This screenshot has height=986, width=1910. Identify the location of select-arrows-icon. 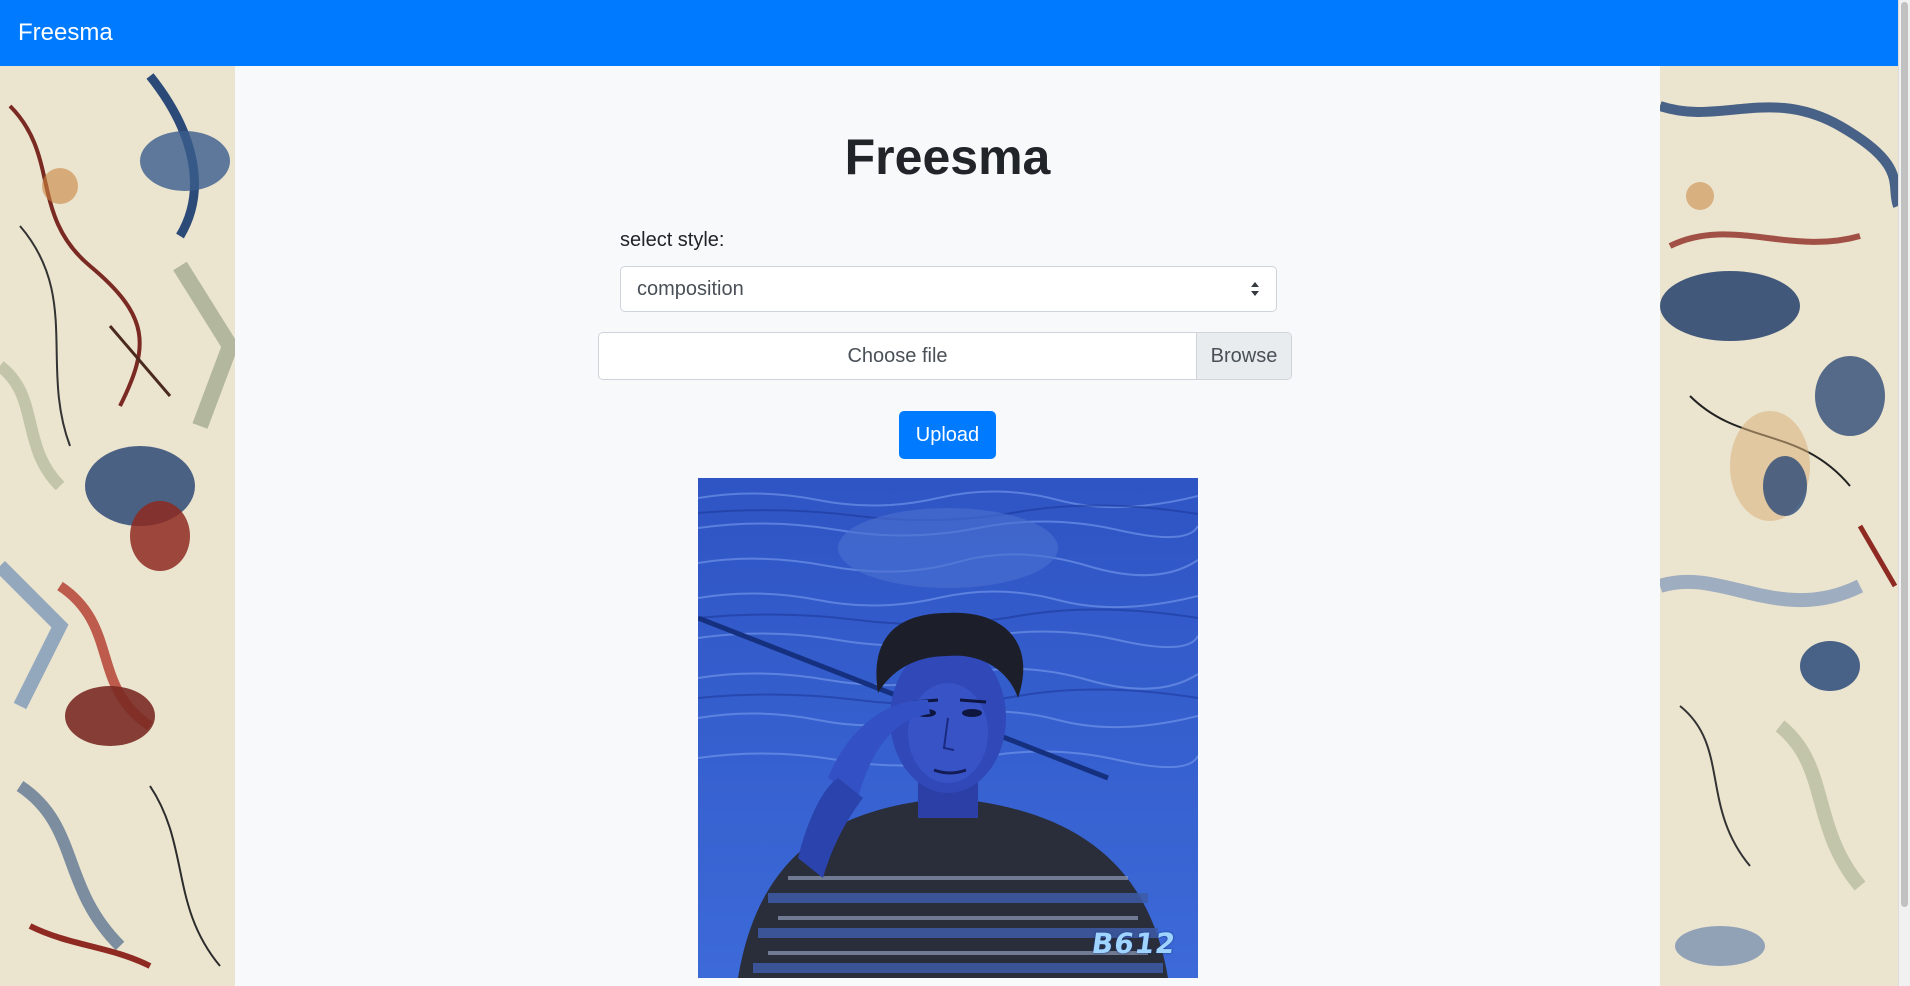
(1255, 289).